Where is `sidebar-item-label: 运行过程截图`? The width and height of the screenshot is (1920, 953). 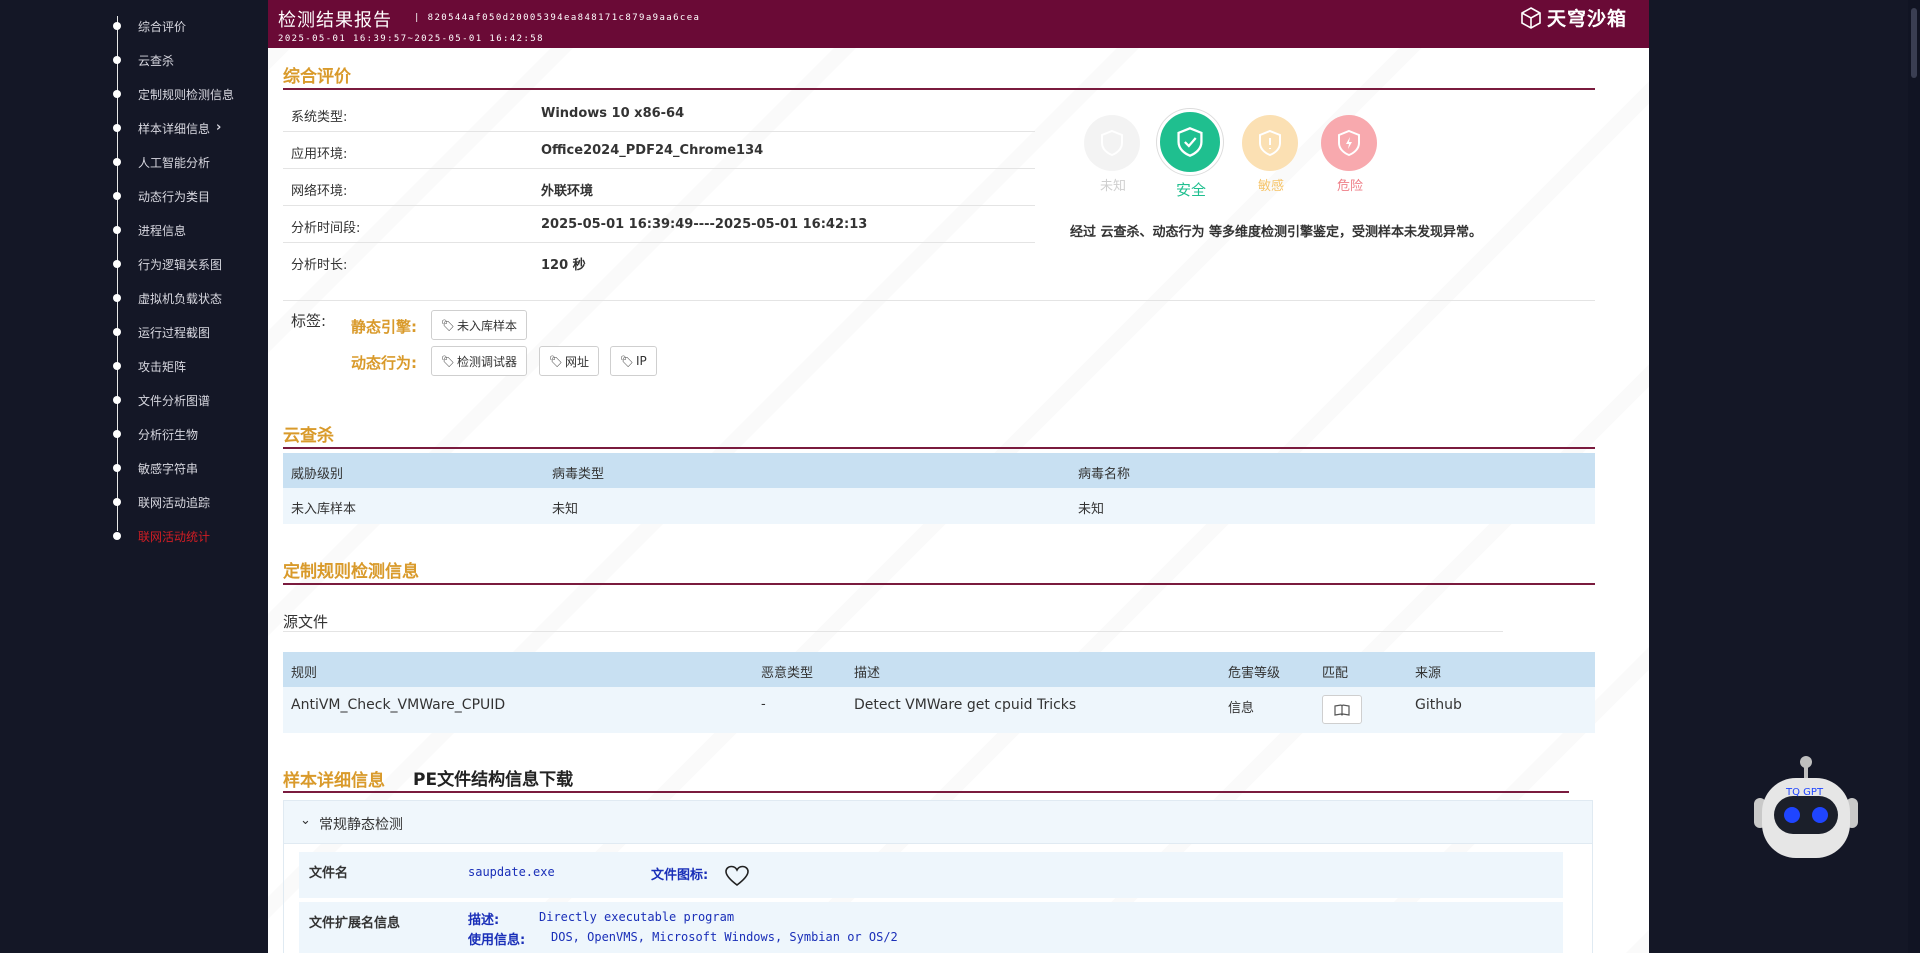
sidebar-item-label: 运行过程截图 is located at coordinates (174, 333).